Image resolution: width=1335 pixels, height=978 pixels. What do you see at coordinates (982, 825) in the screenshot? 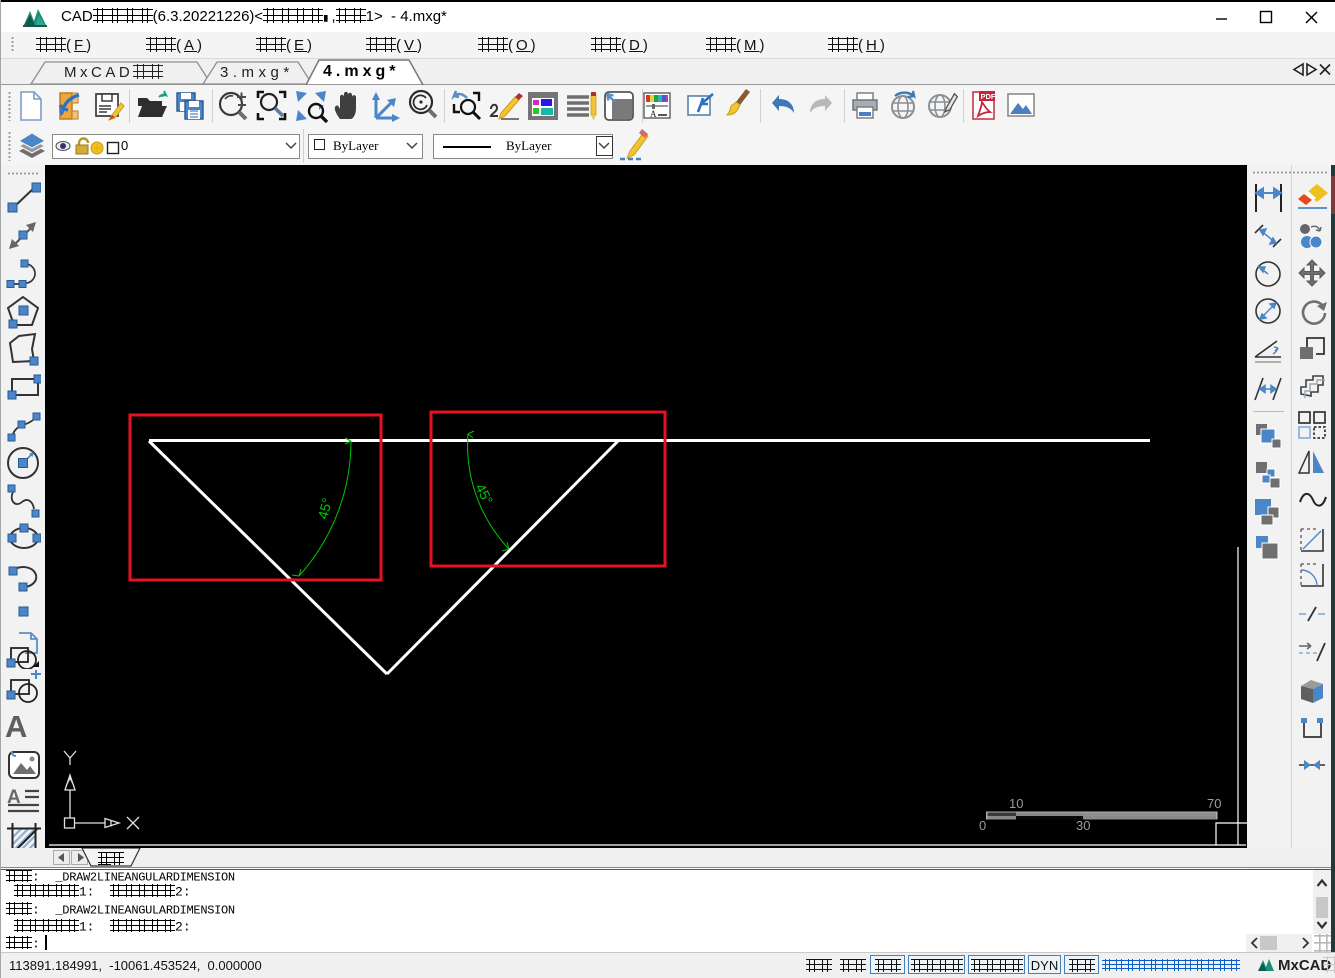
I see `svg-text: 0` at bounding box center [982, 825].